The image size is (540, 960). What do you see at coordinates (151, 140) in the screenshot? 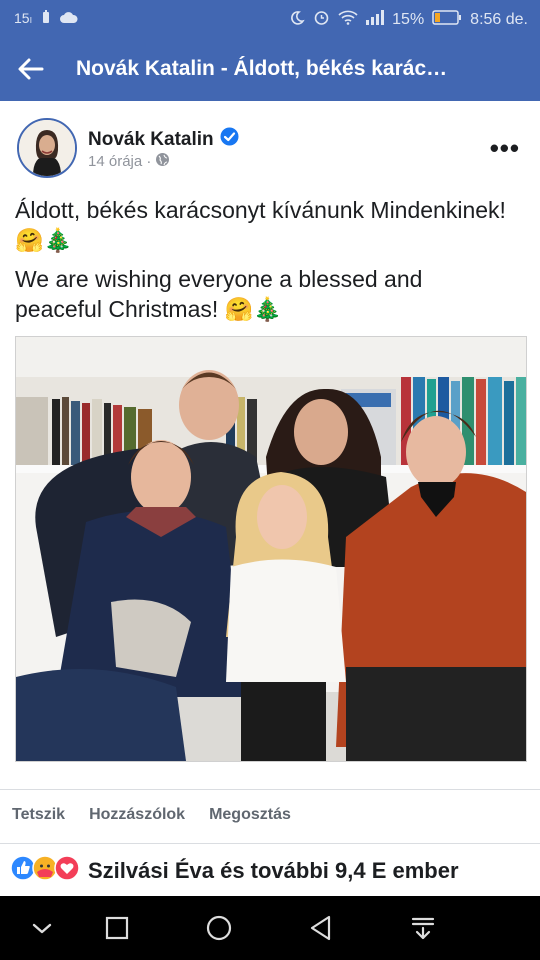
I see `author-name: Novák Katalin` at bounding box center [151, 140].